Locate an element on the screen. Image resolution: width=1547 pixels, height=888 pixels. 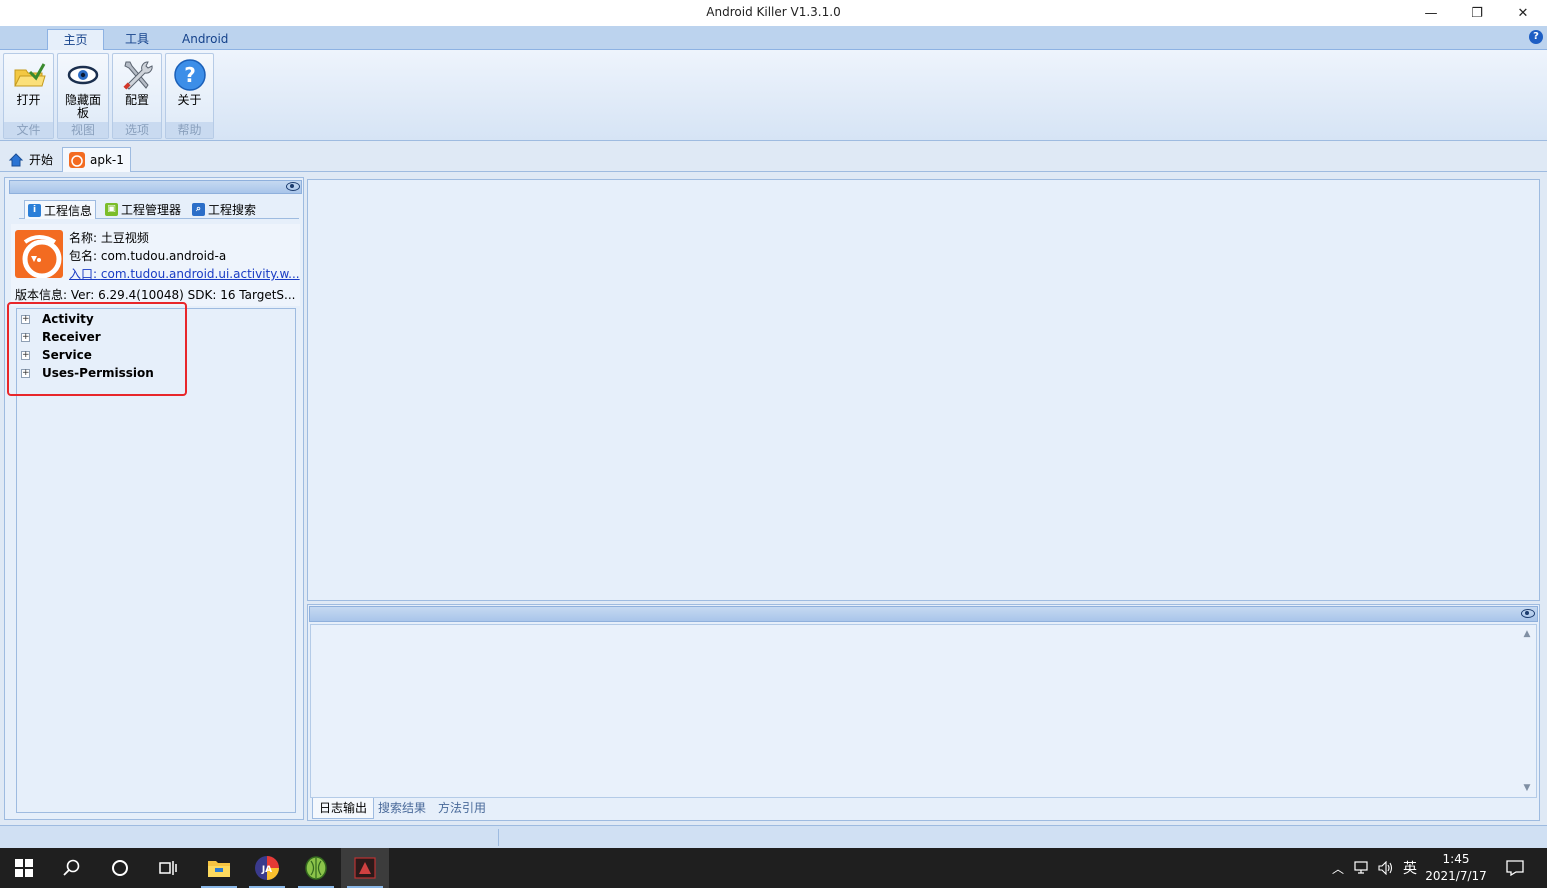
tab-project-search: ⌕ 工程搜索 is located at coordinates (224, 209).